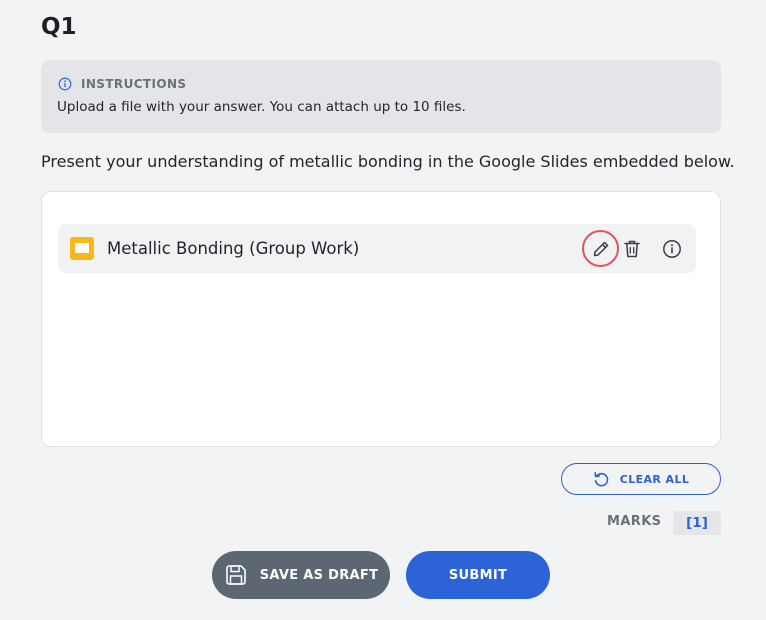 The image size is (766, 620). I want to click on attachment-name: Metallic Bonding (Group Work), so click(233, 248).